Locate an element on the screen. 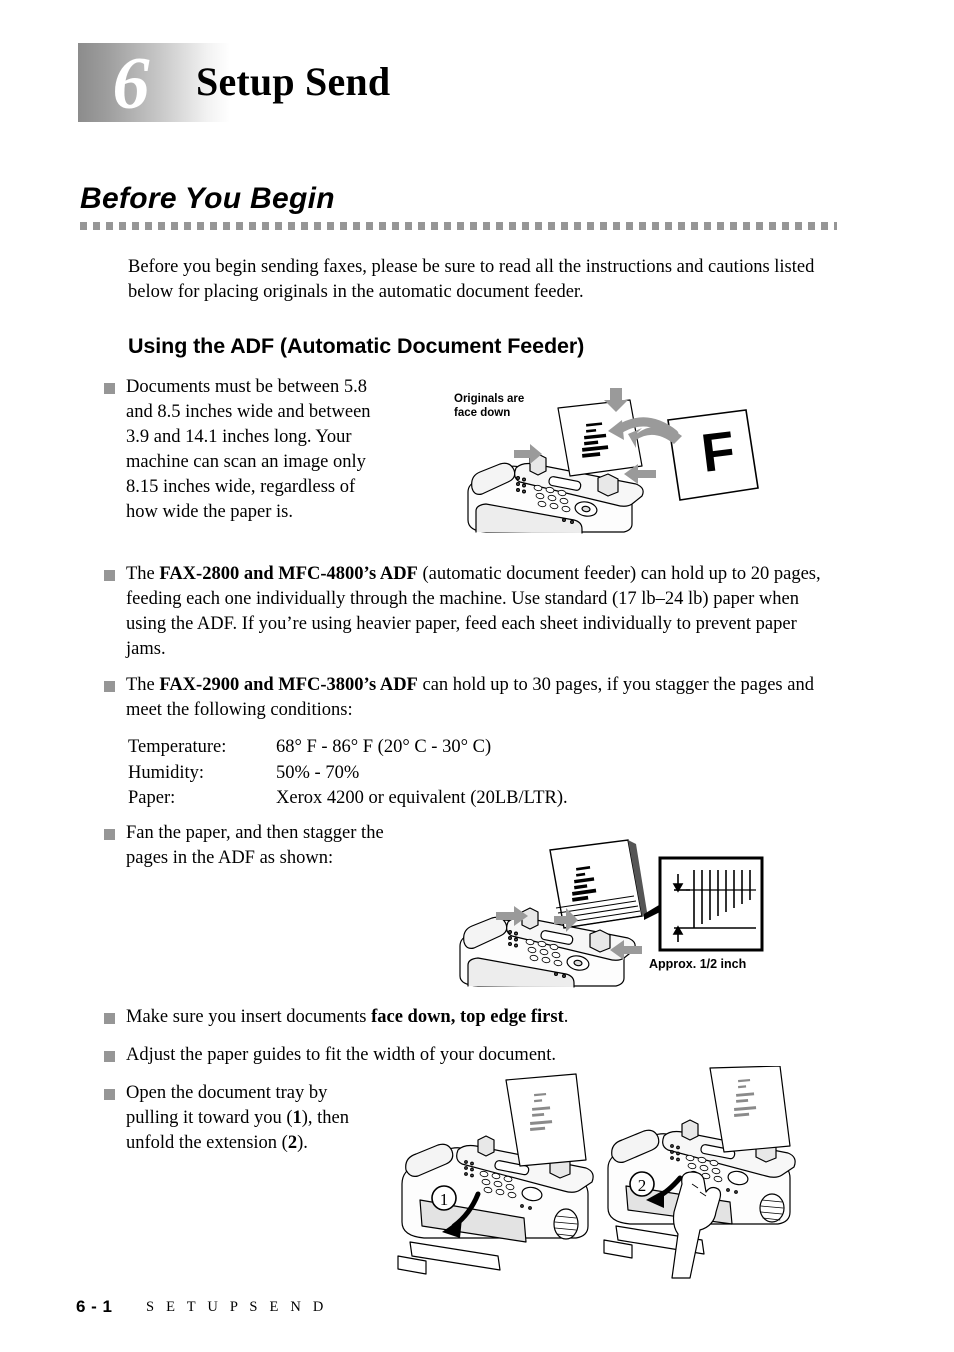 This screenshot has height=1352, width=954. section-title: Before You Begin is located at coordinates (207, 198).